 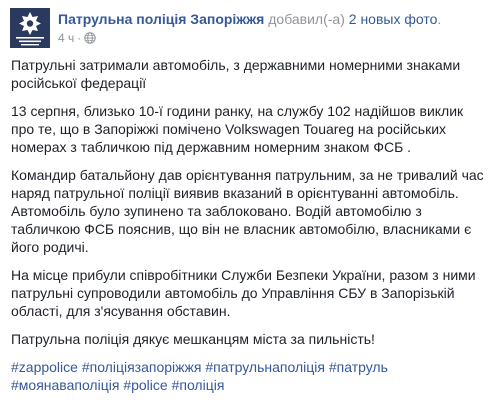 What do you see at coordinates (198, 385) in the screenshot?
I see `hashtag-link: #поліція` at bounding box center [198, 385].